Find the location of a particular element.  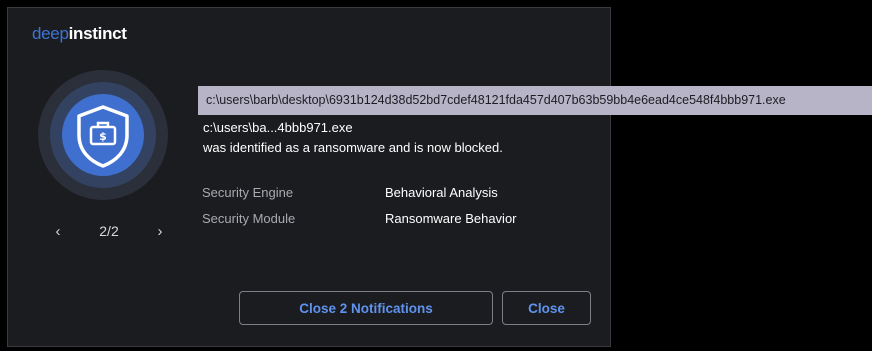

brand-deep: deep is located at coordinates (50, 33).